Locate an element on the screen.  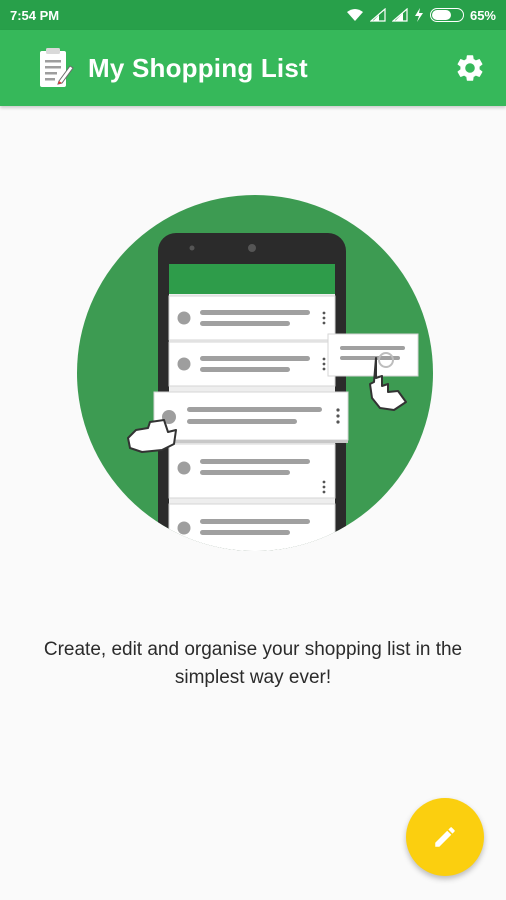
battery-icon is located at coordinates (446, 15).